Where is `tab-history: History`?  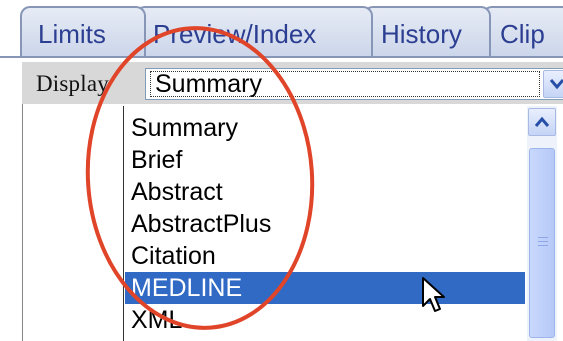
tab-history: History is located at coordinates (427, 32).